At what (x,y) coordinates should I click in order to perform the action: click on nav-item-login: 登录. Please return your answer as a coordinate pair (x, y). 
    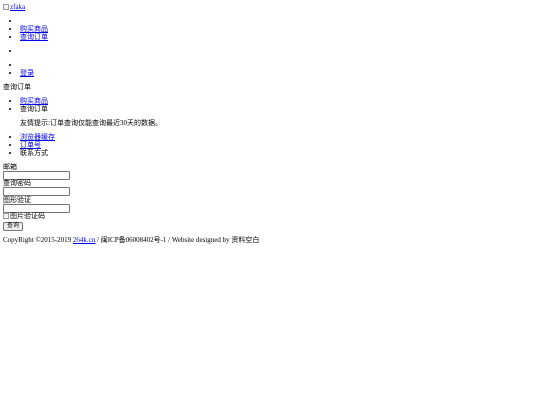
    Looking at the image, I should click on (120, 73).